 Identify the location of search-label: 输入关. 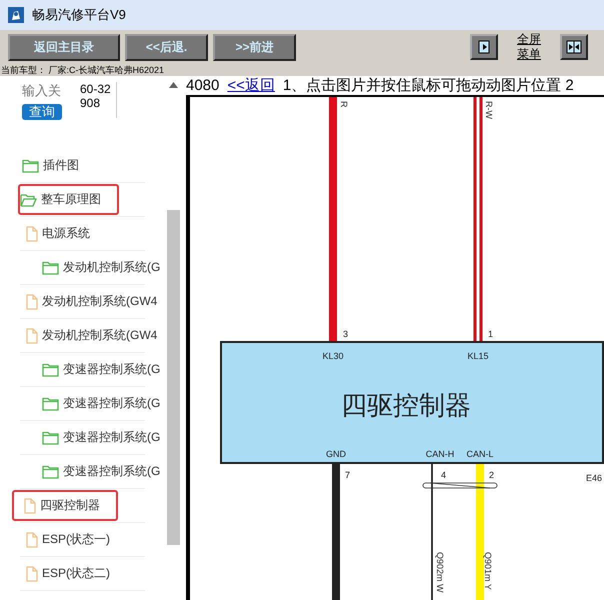
(42, 91).